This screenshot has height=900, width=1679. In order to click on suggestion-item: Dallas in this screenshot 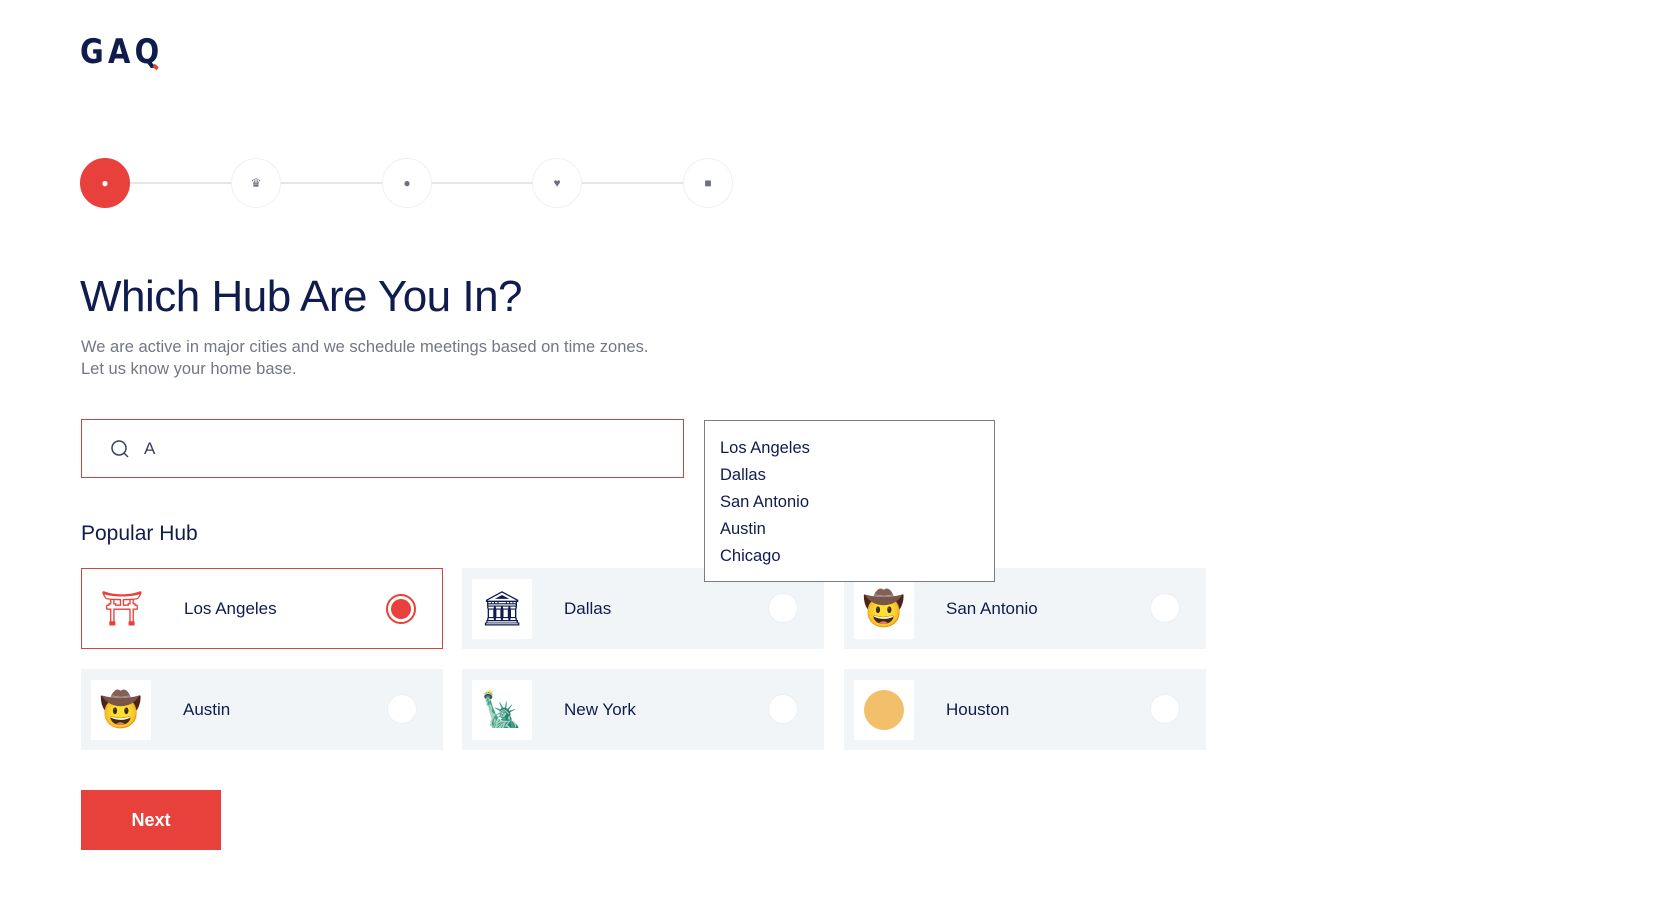, I will do `click(849, 475)`.